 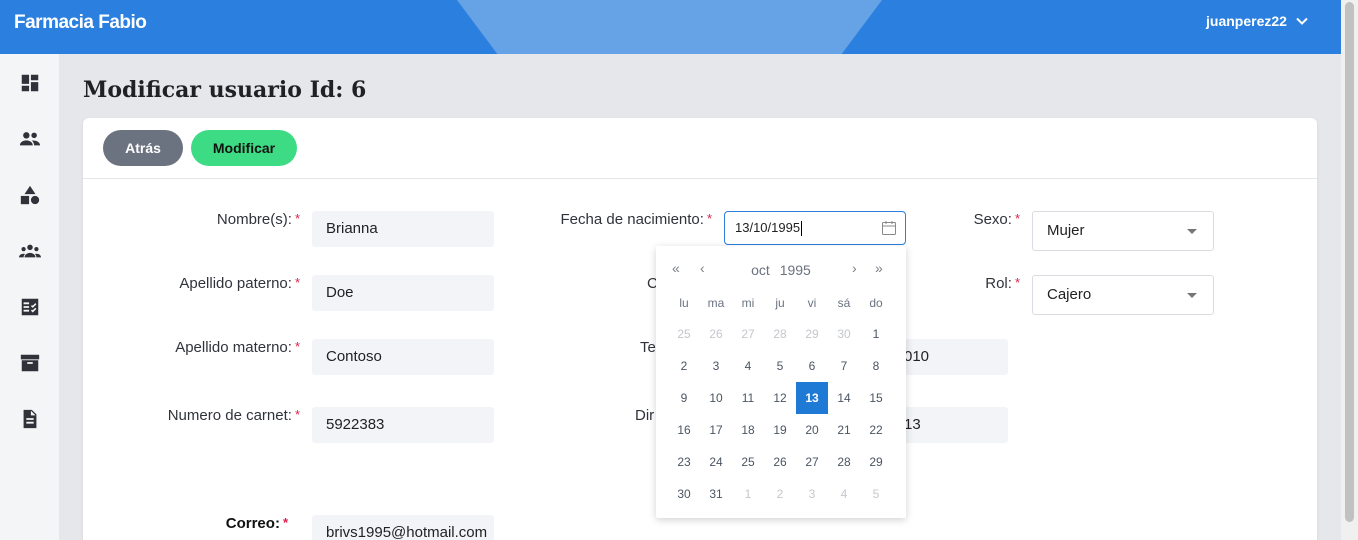 What do you see at coordinates (795, 270) in the screenshot?
I see `datepicker-year: 1995` at bounding box center [795, 270].